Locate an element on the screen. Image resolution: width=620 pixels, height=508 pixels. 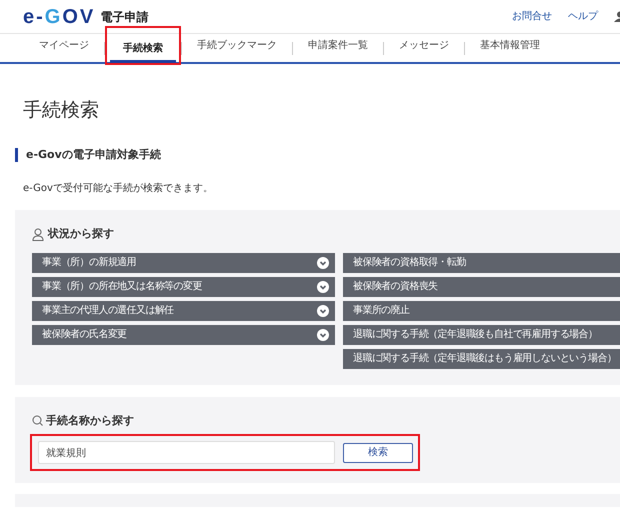
panel-title: 手続名称から探す is located at coordinates (90, 420).